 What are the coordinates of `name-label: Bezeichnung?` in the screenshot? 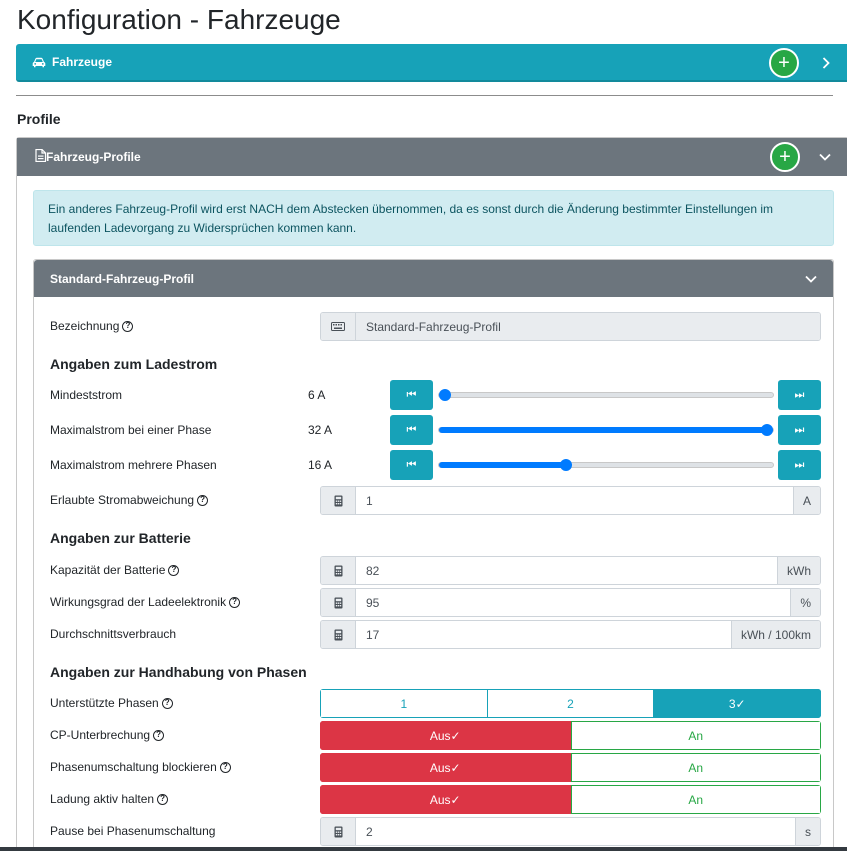 It's located at (92, 326).